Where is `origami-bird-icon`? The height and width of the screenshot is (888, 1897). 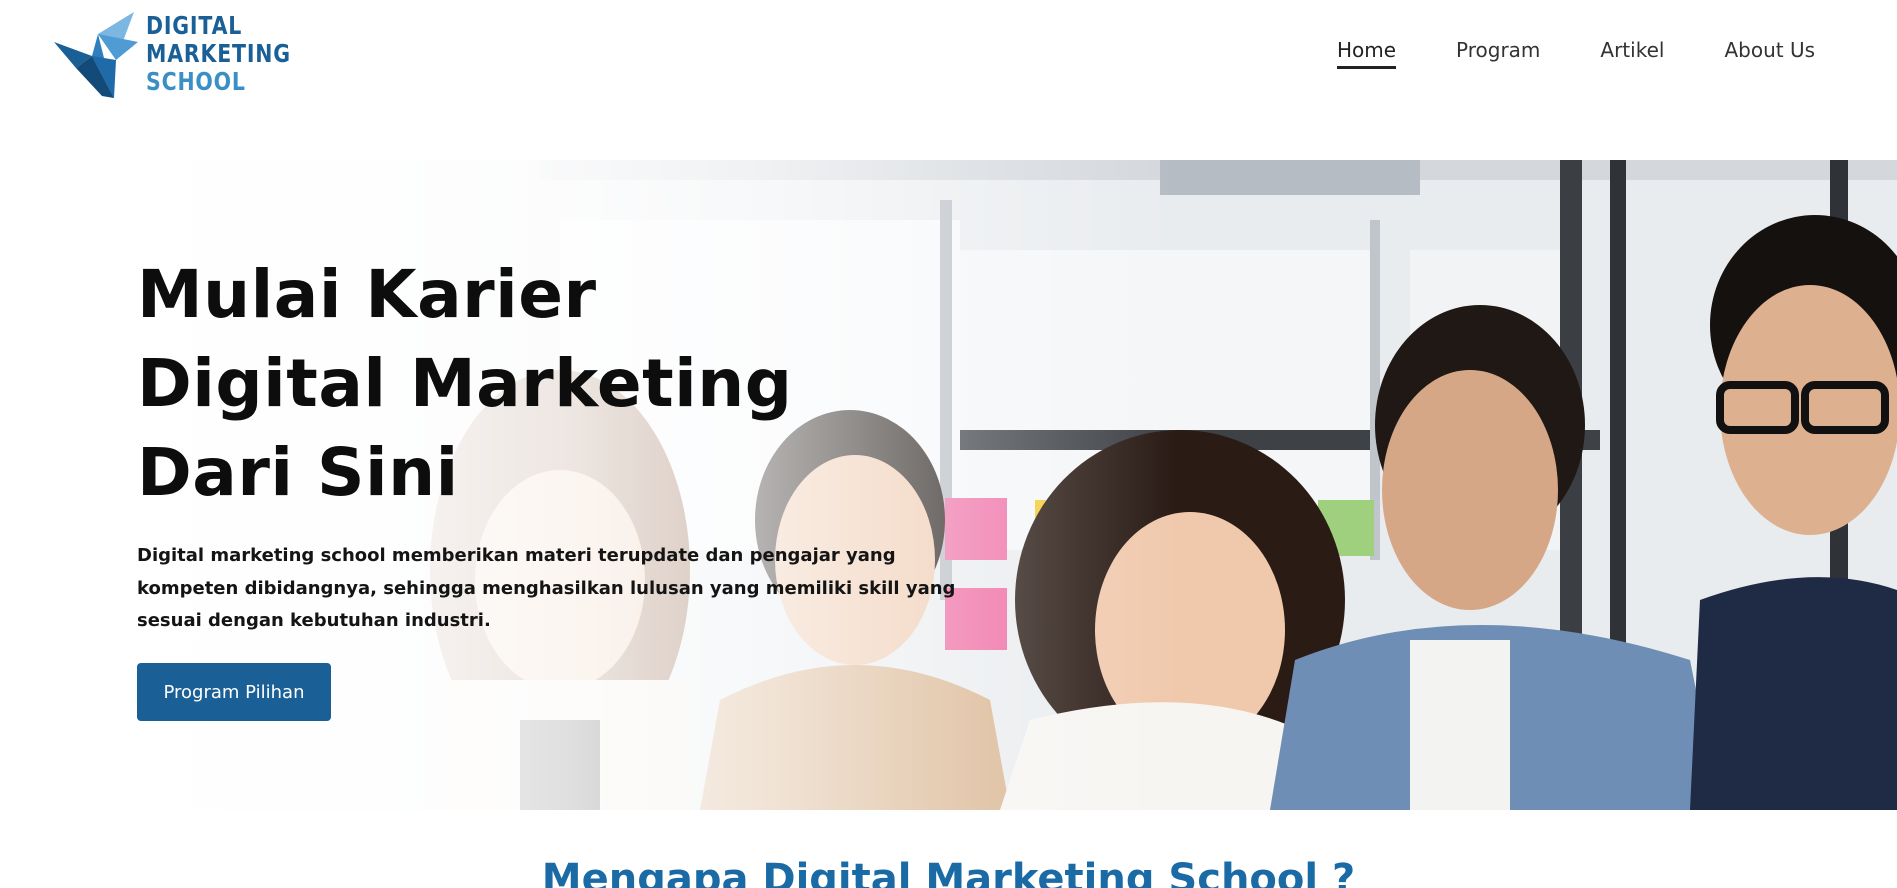
origami-bird-icon is located at coordinates (96, 55).